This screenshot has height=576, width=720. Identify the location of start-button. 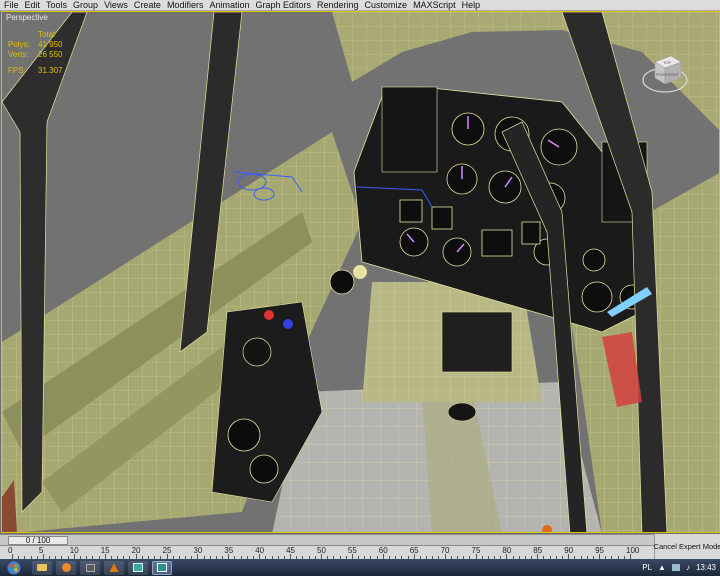
(14, 567).